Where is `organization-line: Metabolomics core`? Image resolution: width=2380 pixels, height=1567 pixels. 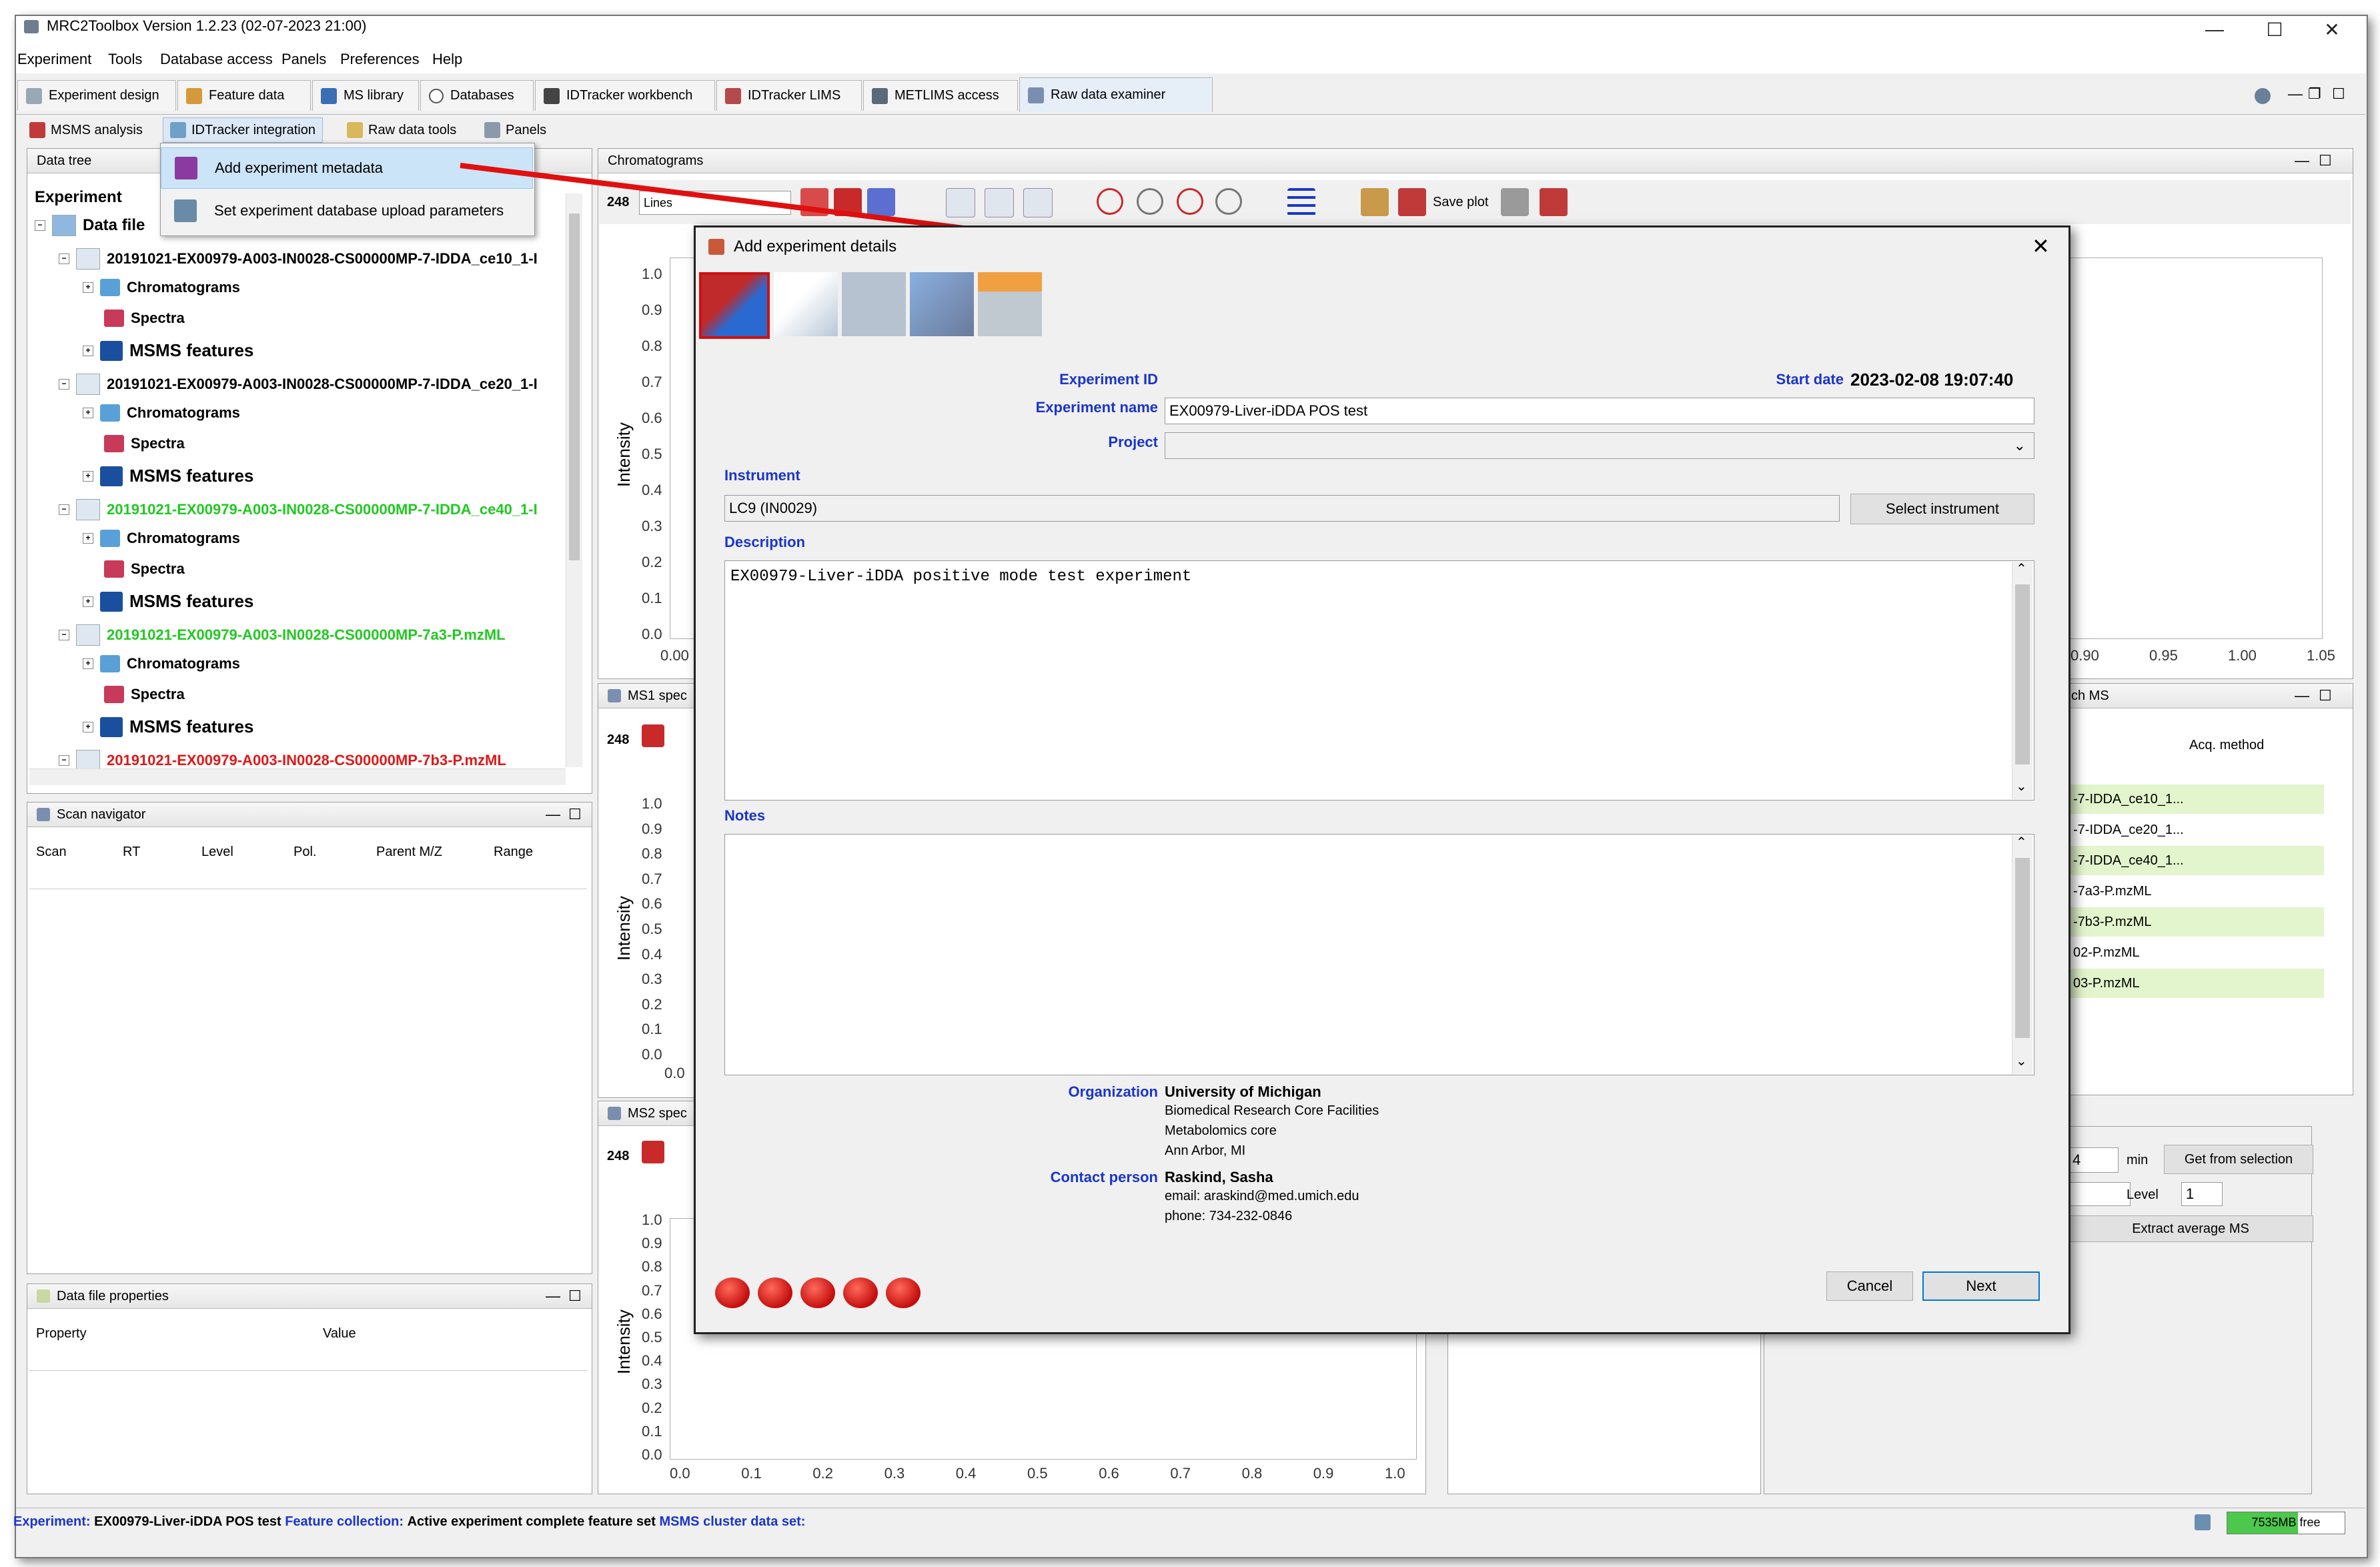 organization-line: Metabolomics core is located at coordinates (1221, 1130).